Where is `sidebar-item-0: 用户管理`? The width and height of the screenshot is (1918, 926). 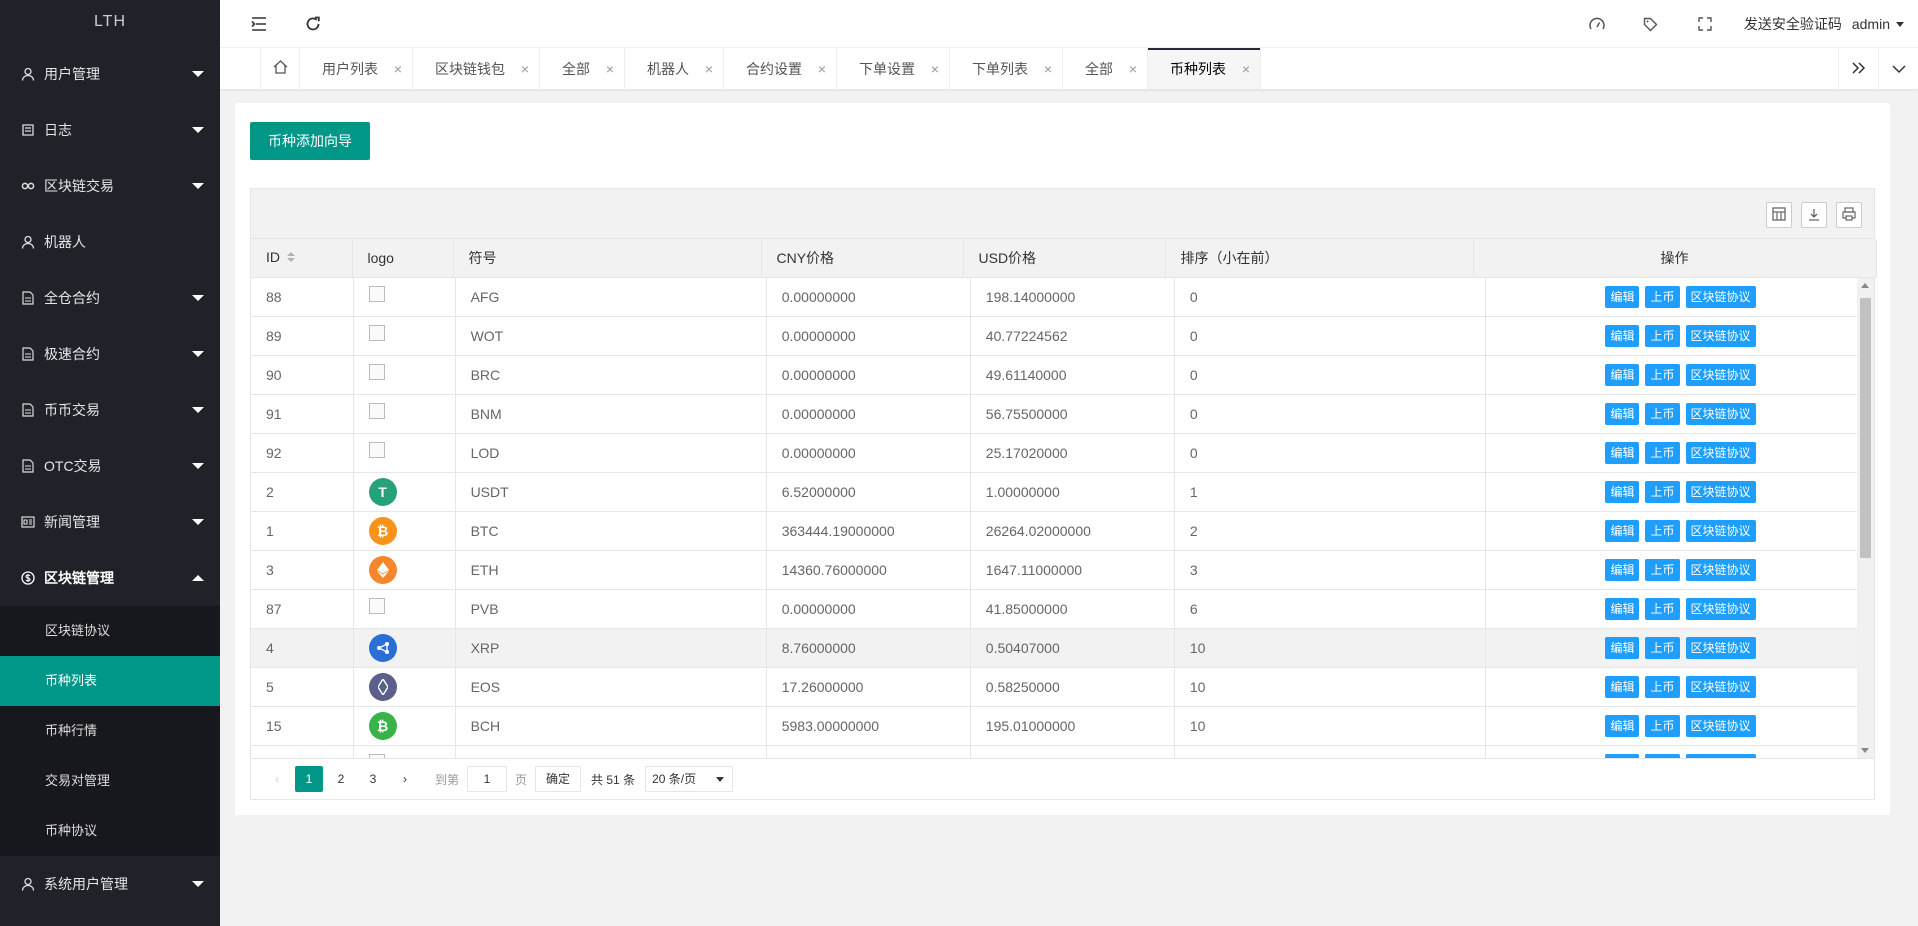 sidebar-item-0: 用户管理 is located at coordinates (110, 74).